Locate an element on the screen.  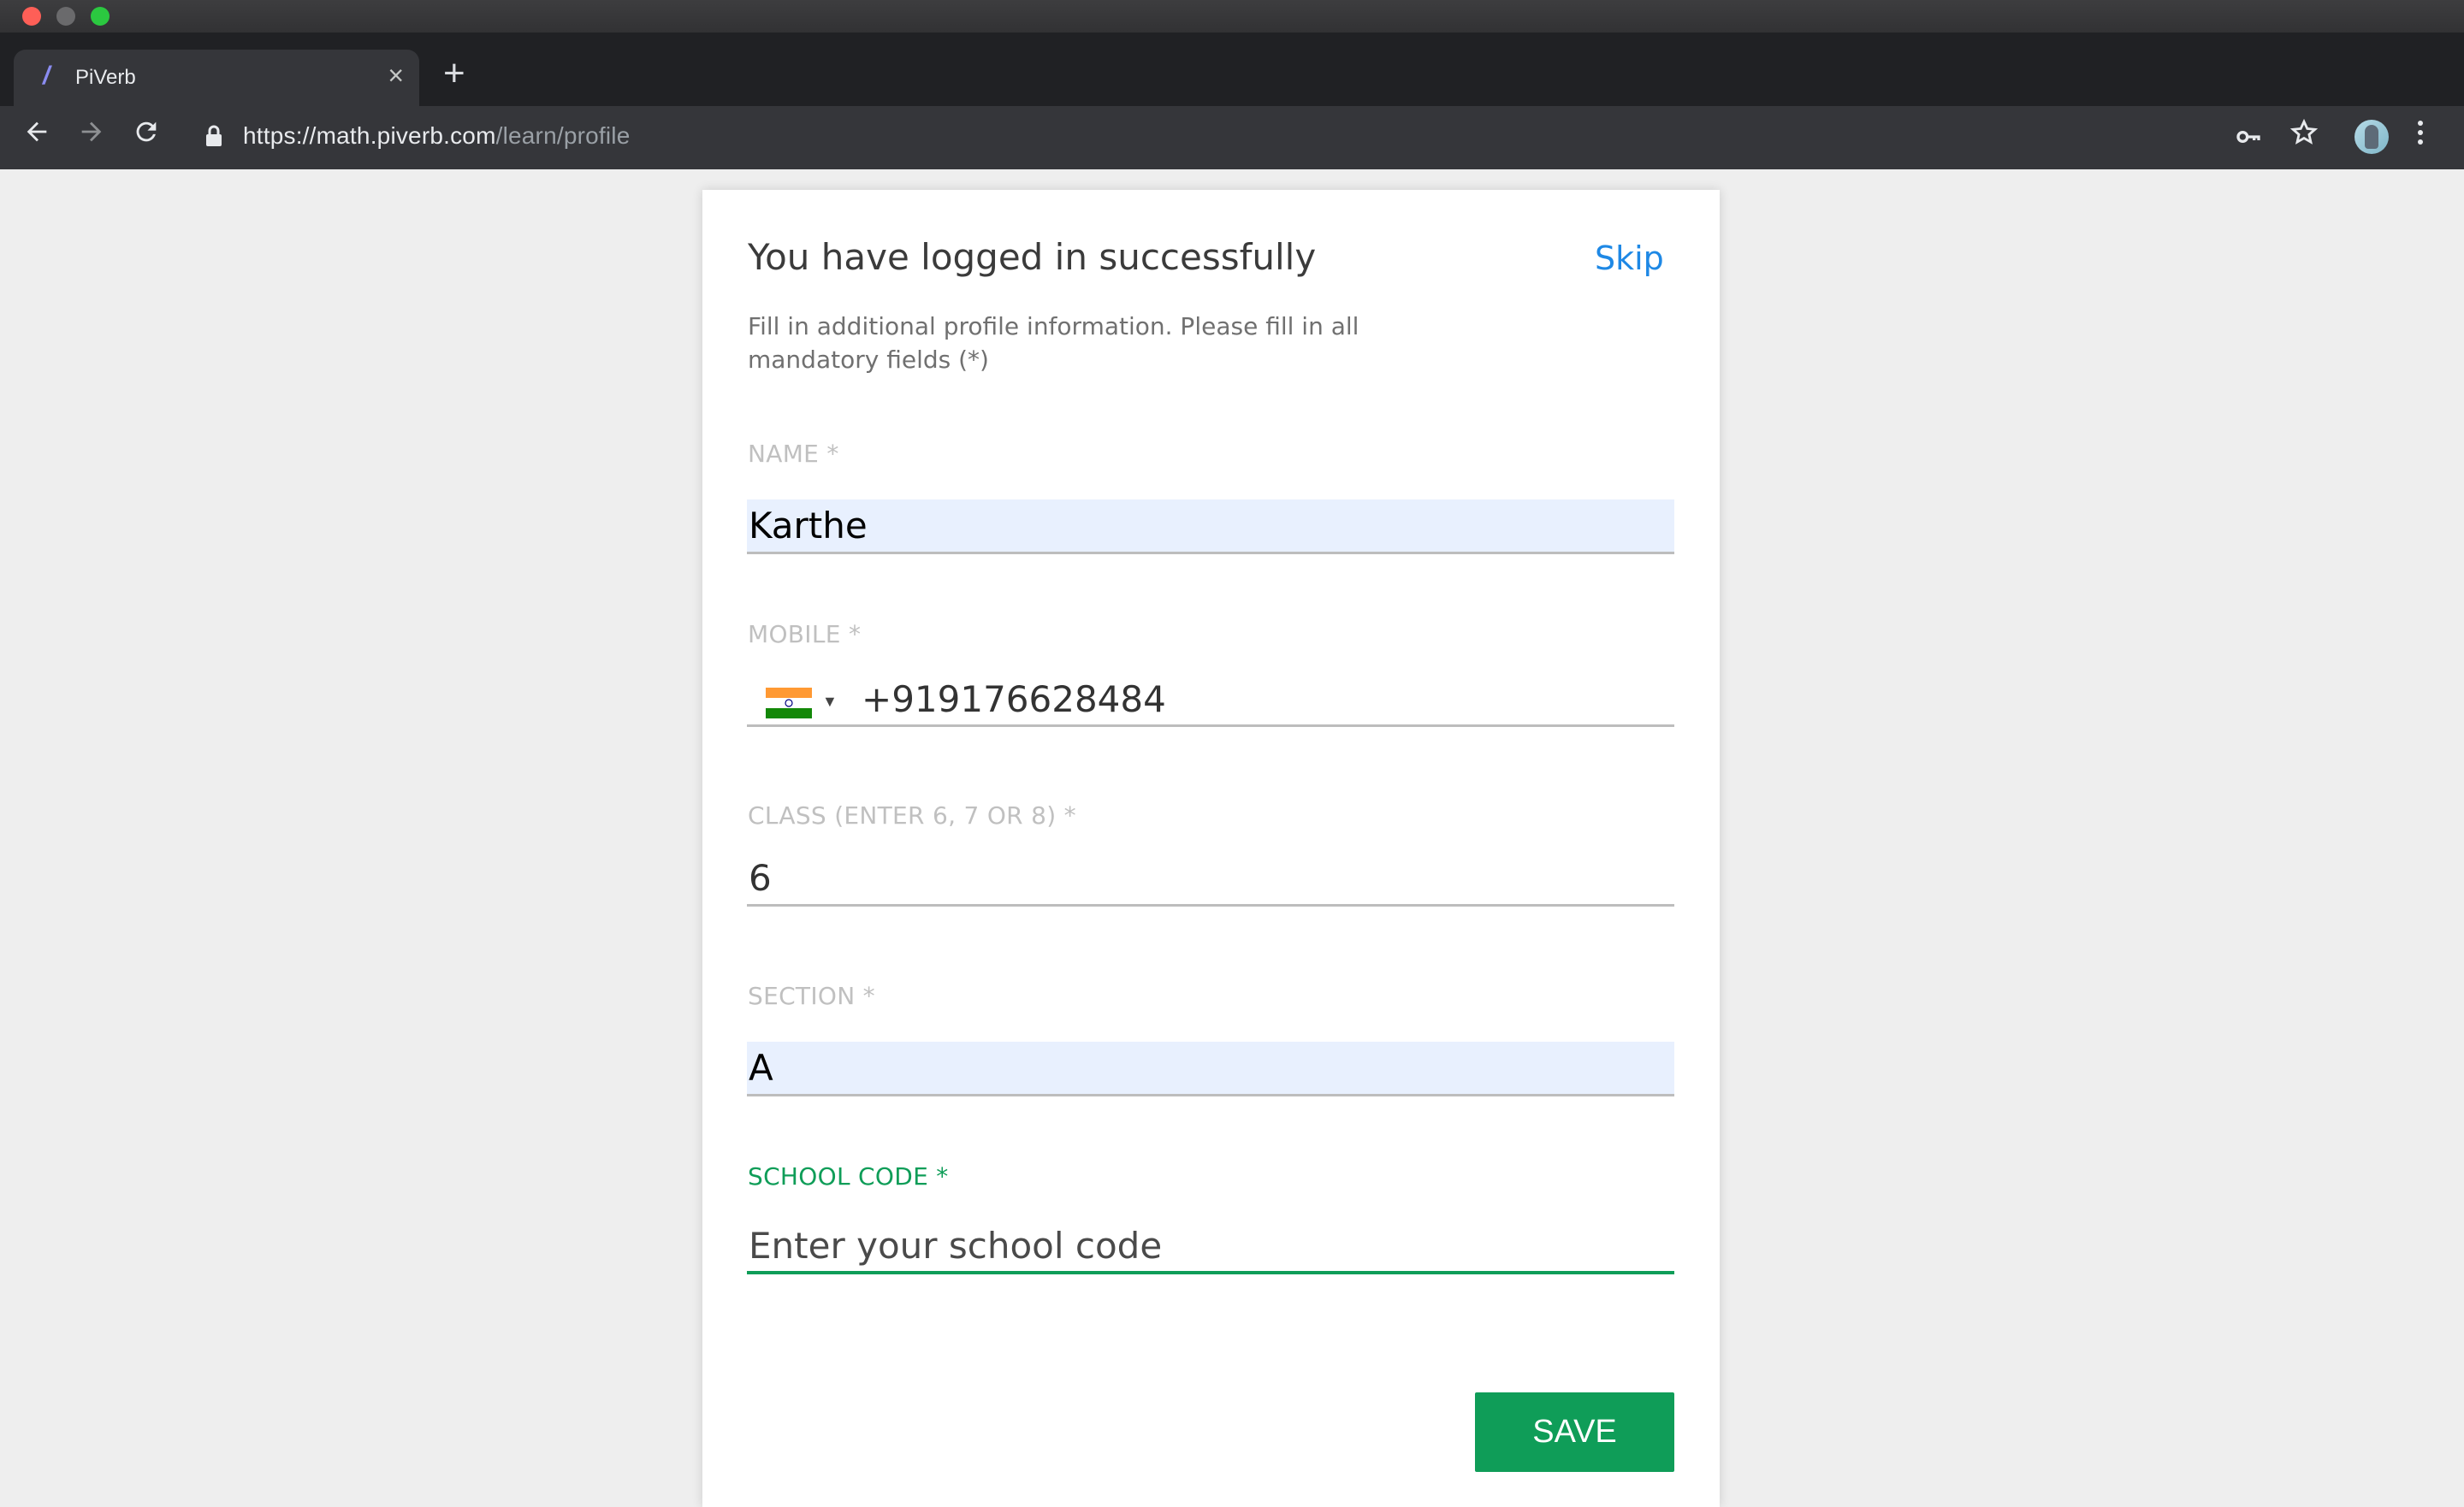
key-icon is located at coordinates (2248, 139).